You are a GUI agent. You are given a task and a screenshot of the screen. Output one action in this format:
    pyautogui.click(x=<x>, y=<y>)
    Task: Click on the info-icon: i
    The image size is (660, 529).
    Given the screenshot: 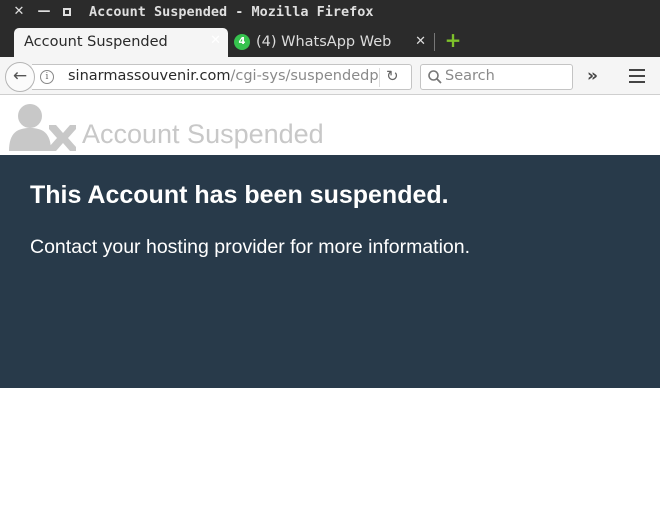 What is the action you would take?
    pyautogui.click(x=47, y=77)
    